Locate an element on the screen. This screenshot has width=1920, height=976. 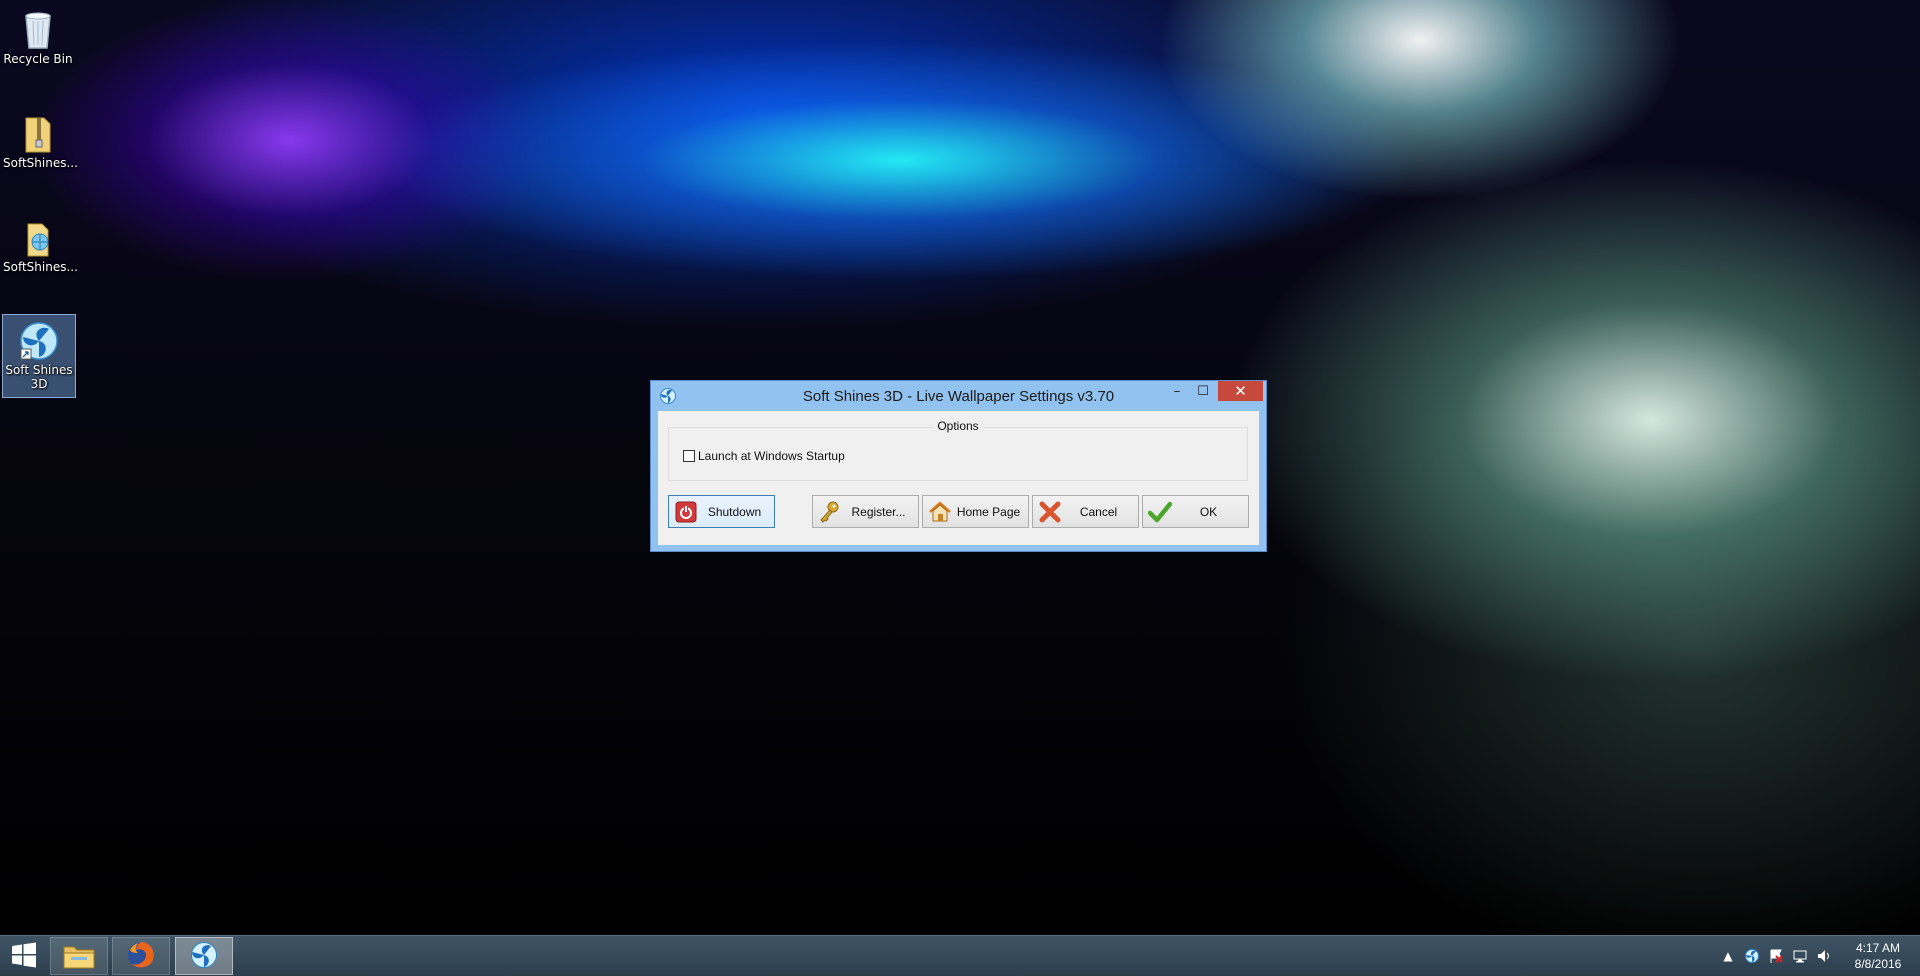
desktop-icon-soft-shines-3d: Soft Shines 3D is located at coordinates (39, 356).